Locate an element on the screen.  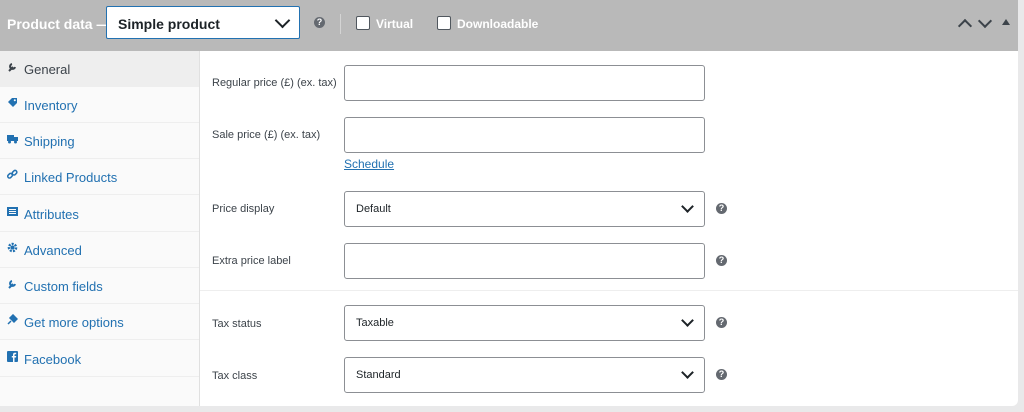
tax-class-label: Tax class is located at coordinates (235, 376).